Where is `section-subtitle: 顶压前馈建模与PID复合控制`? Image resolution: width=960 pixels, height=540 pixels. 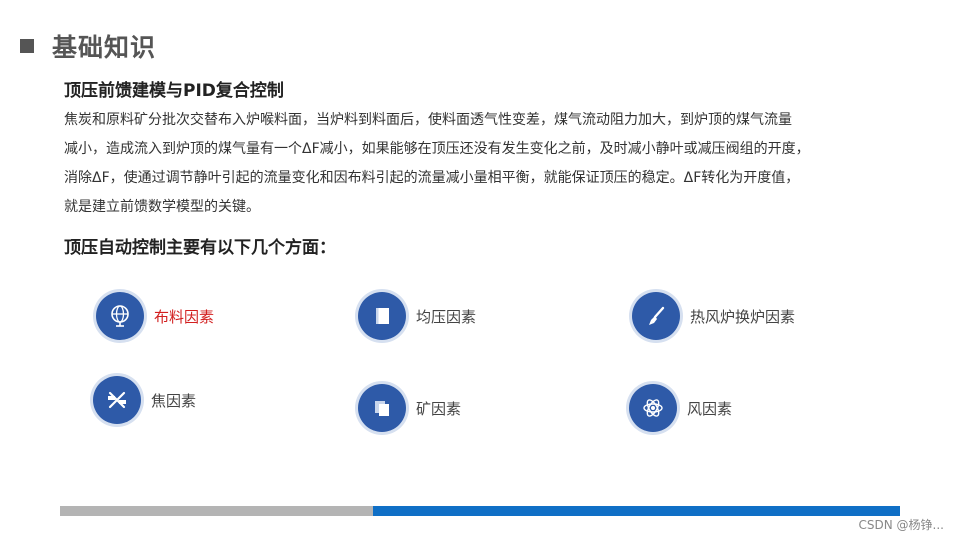 section-subtitle: 顶压前馈建模与PID复合控制 is located at coordinates (174, 91).